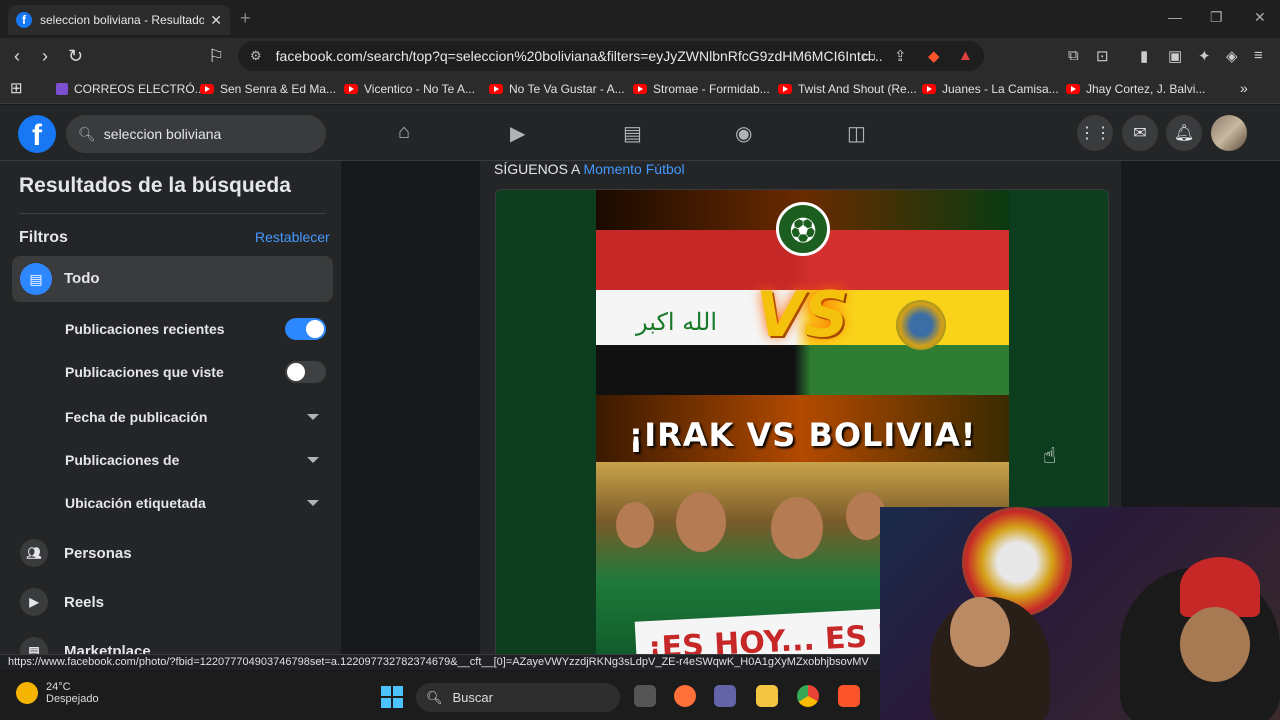 The width and height of the screenshot is (1280, 720). Describe the element at coordinates (856, 133) in the screenshot. I see `gaming-icon: ◫` at that location.